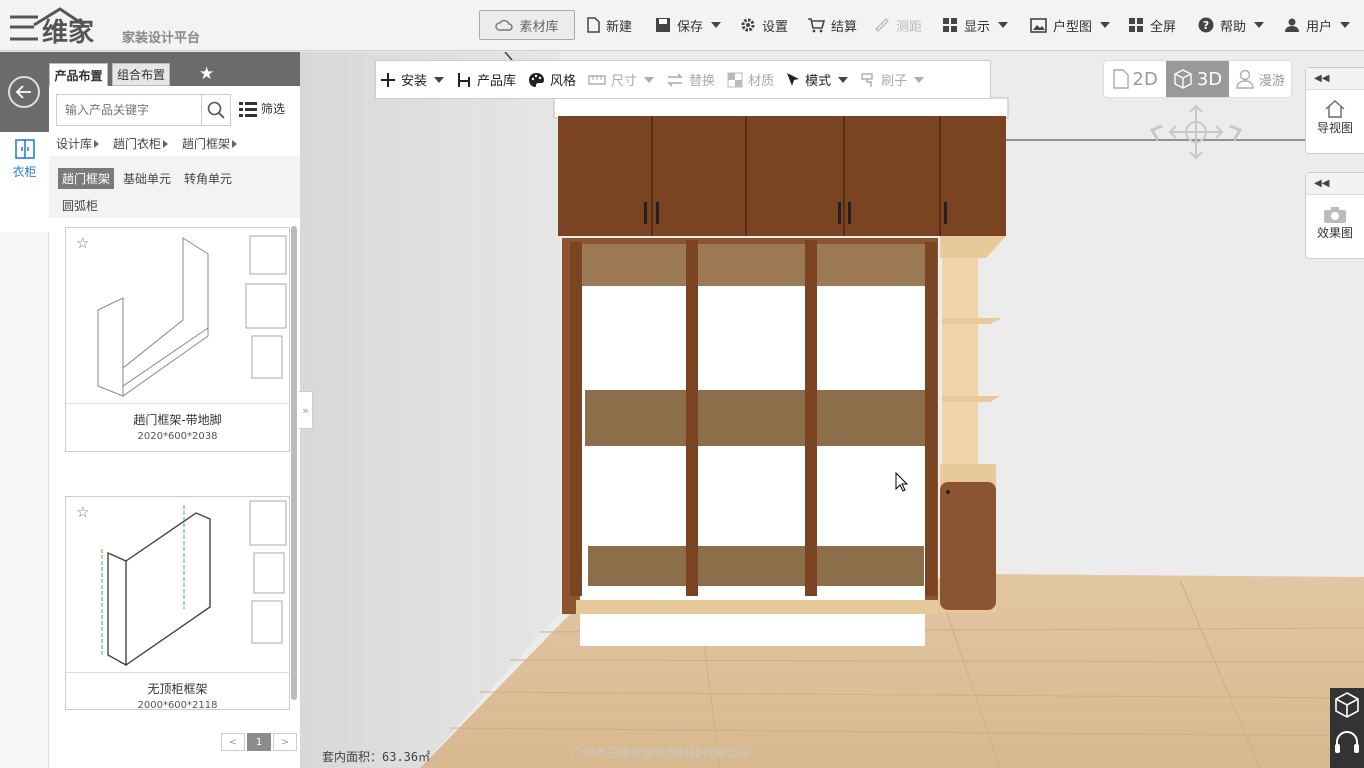 This screenshot has width=1364, height=768. I want to click on navigation-view-panel: ◀◀ 导视图, so click(1334, 110).